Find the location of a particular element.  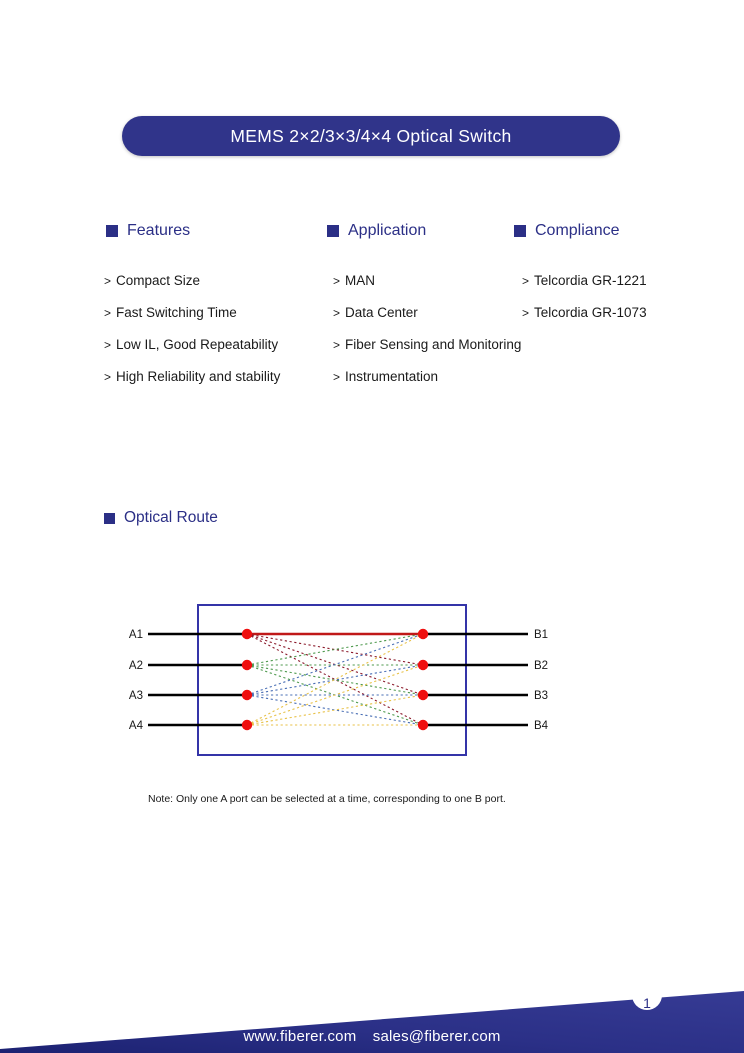

section-heading-application: Application is located at coordinates (376, 231).